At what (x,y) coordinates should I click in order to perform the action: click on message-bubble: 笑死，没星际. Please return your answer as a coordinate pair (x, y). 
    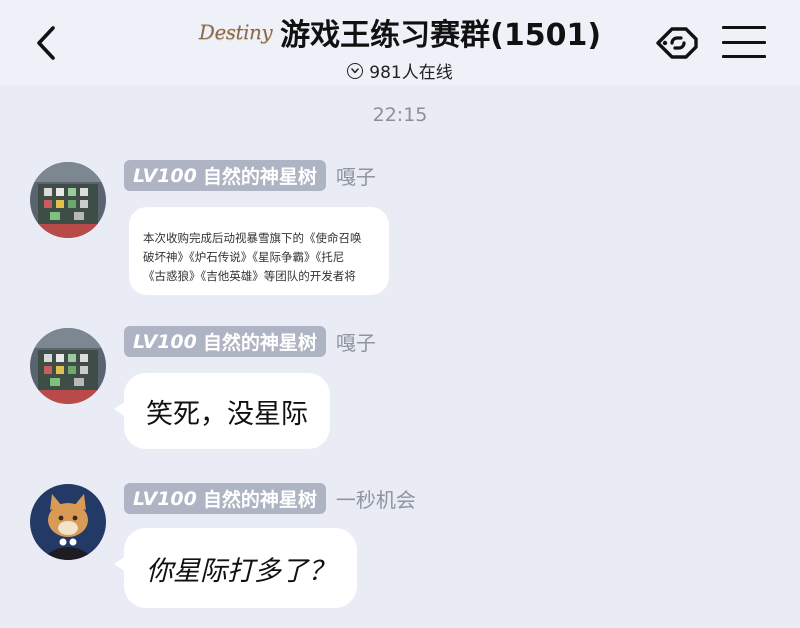
    Looking at the image, I should click on (222, 411).